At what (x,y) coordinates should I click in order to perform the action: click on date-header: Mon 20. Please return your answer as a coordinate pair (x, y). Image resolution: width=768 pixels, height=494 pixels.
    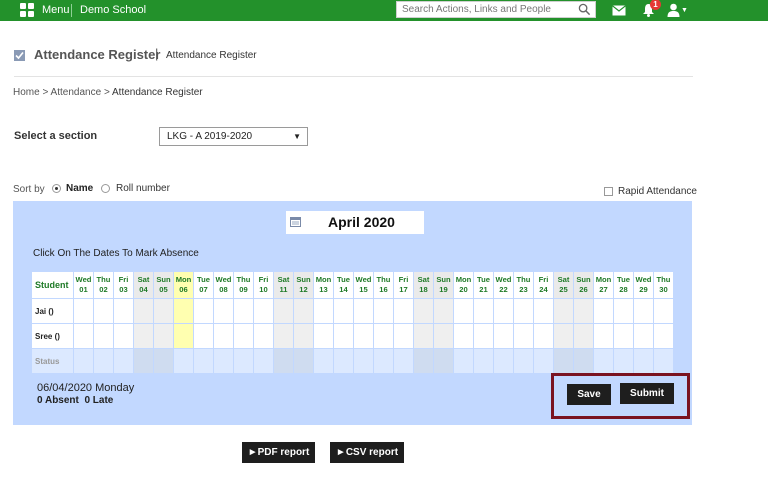
    Looking at the image, I should click on (463, 285).